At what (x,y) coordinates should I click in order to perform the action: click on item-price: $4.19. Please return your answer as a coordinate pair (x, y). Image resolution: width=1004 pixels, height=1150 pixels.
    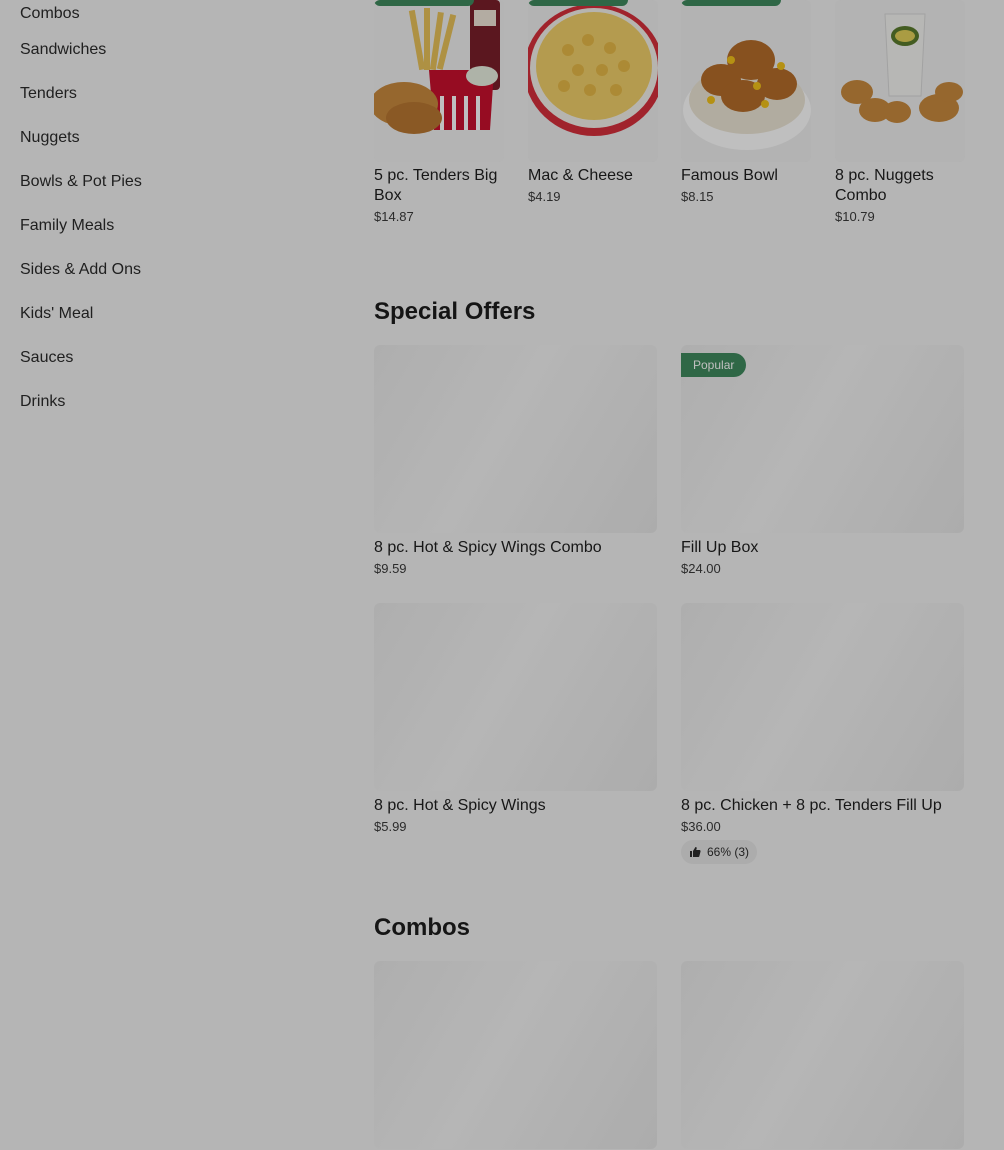
    Looking at the image, I should click on (544, 196).